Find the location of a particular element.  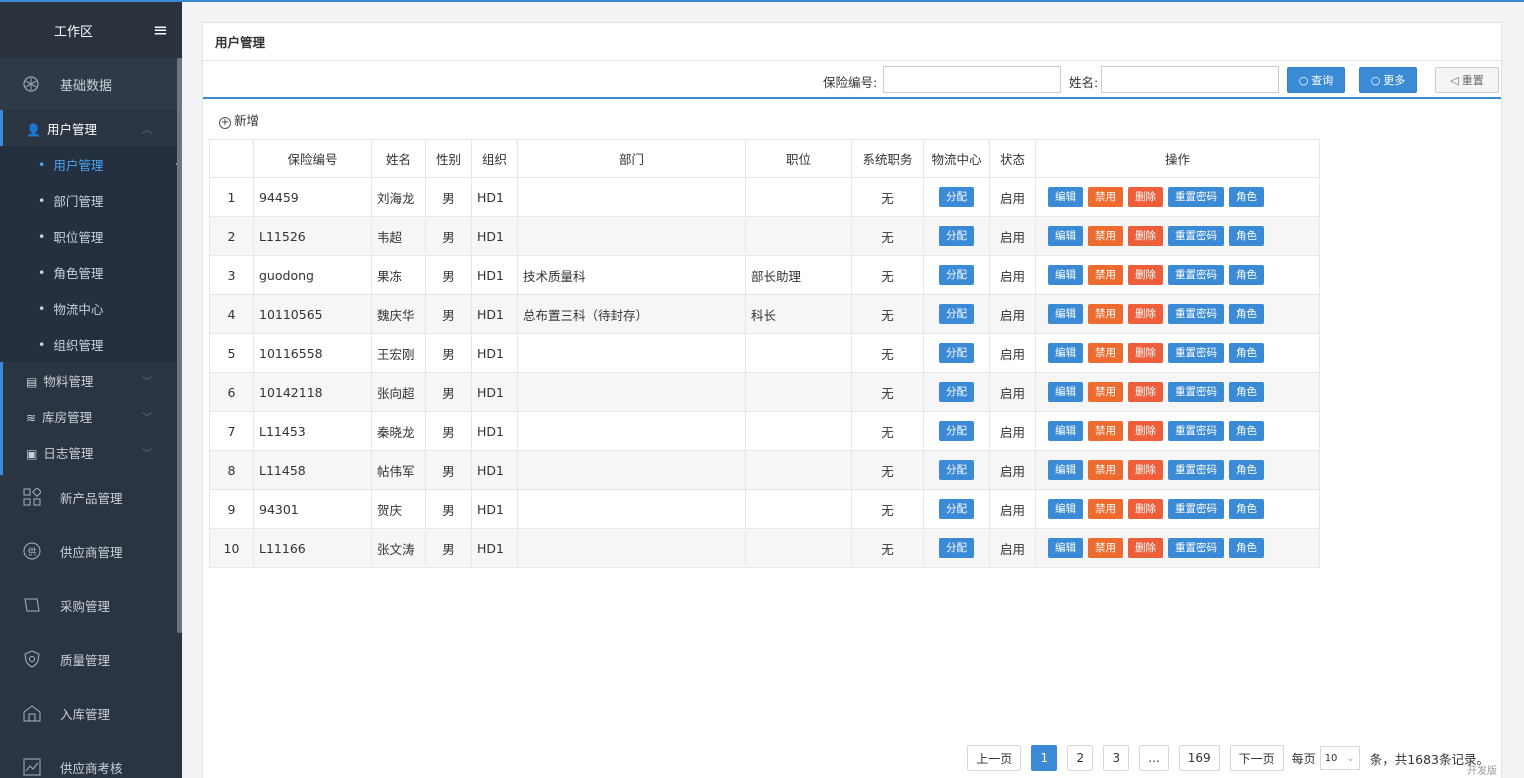

cell-org: HD1 is located at coordinates (494, 353).